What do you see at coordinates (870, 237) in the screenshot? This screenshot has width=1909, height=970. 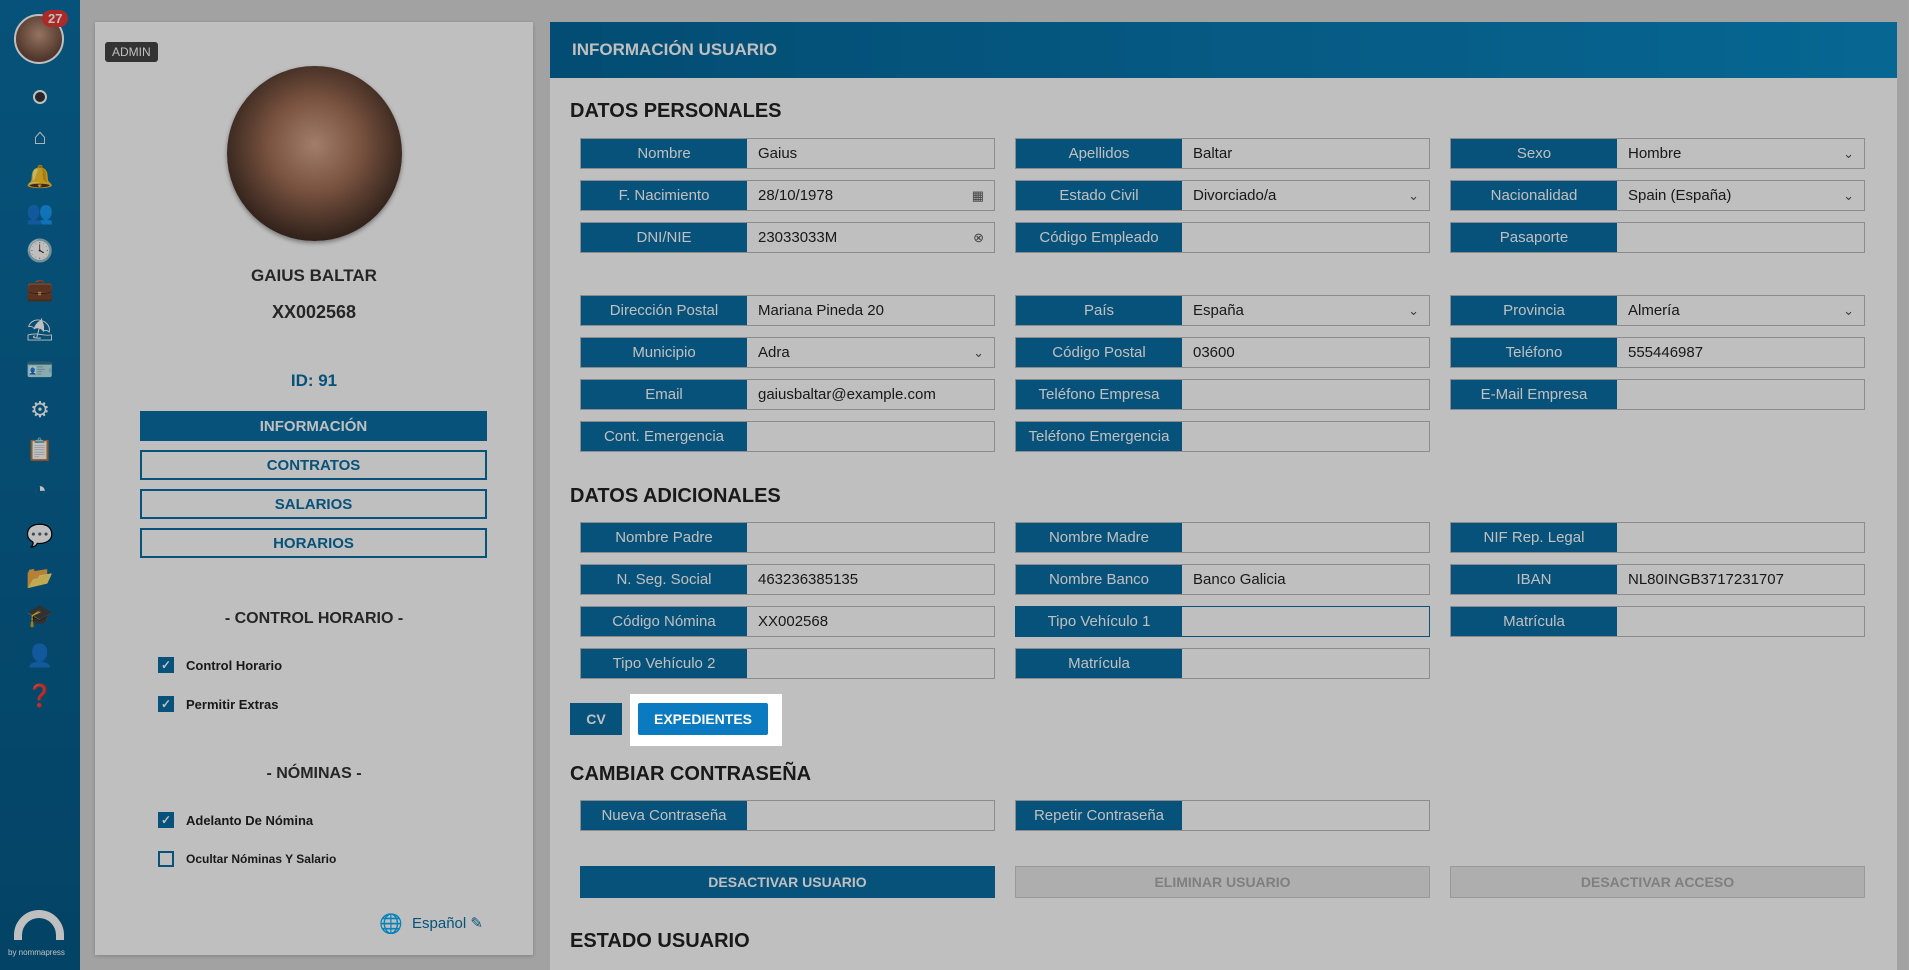 I see `field-input: 23033033M ⊗` at bounding box center [870, 237].